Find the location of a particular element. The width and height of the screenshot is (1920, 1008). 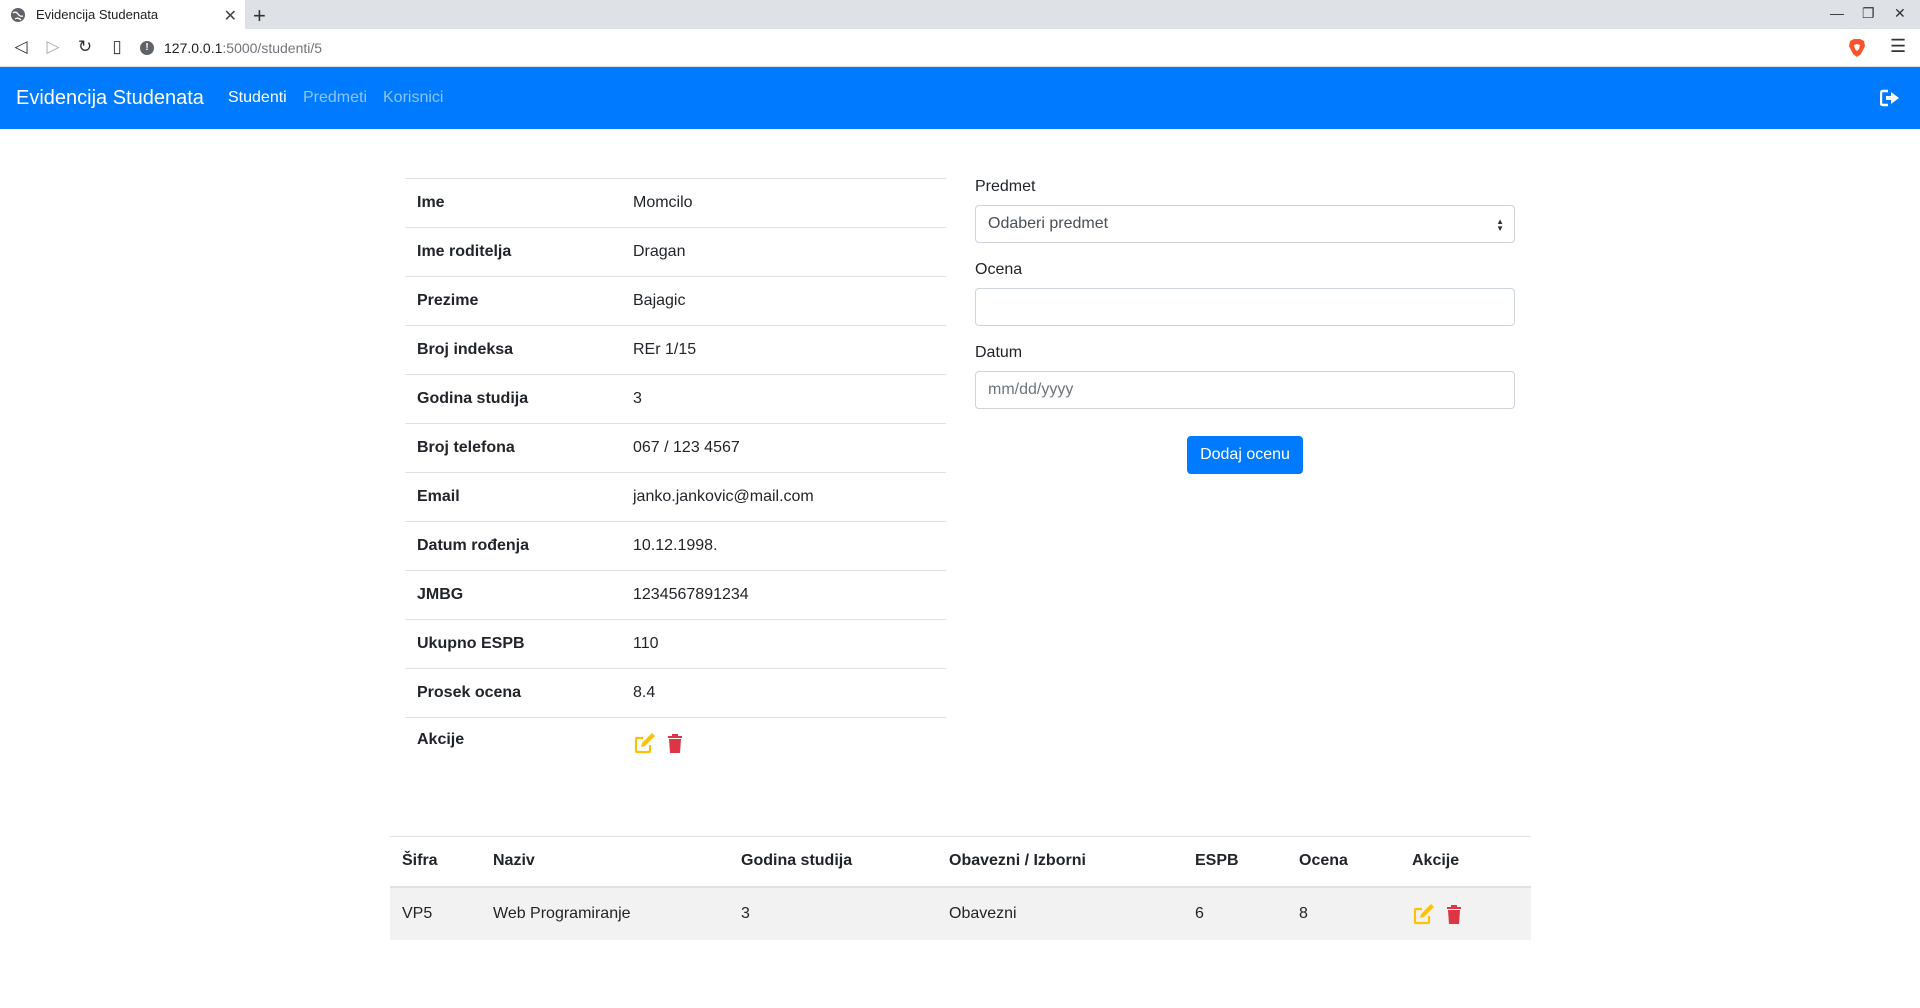

delete-student-icon is located at coordinates (675, 743).